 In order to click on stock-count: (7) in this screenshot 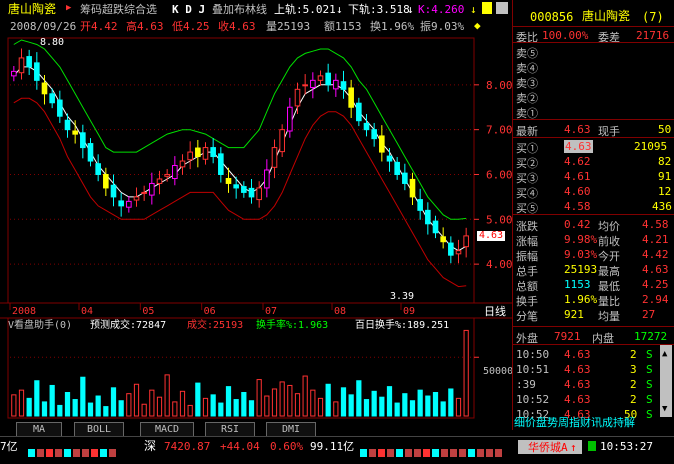, I will do `click(653, 17)`.